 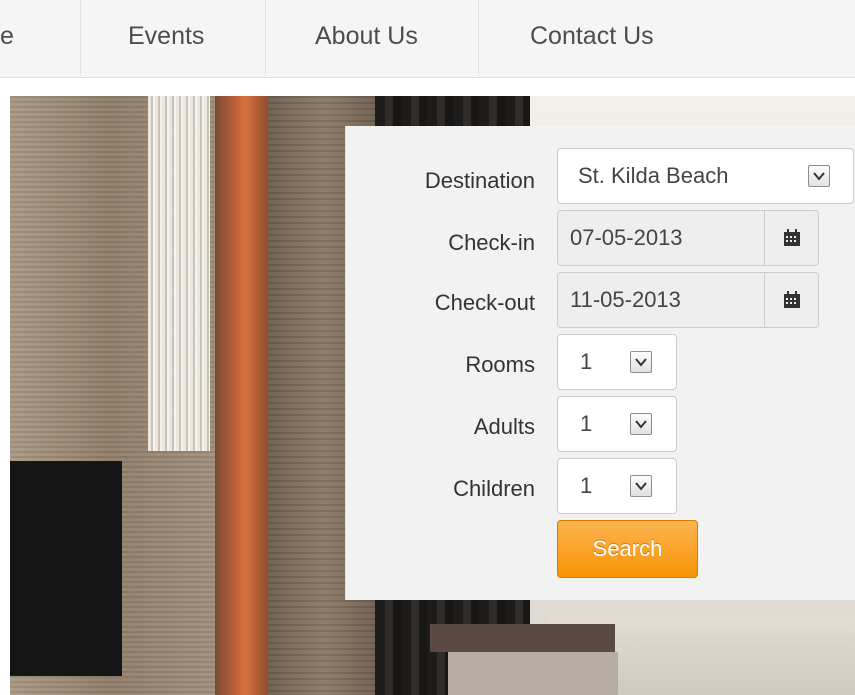 I want to click on hero-chandelier, so click(x=179, y=273).